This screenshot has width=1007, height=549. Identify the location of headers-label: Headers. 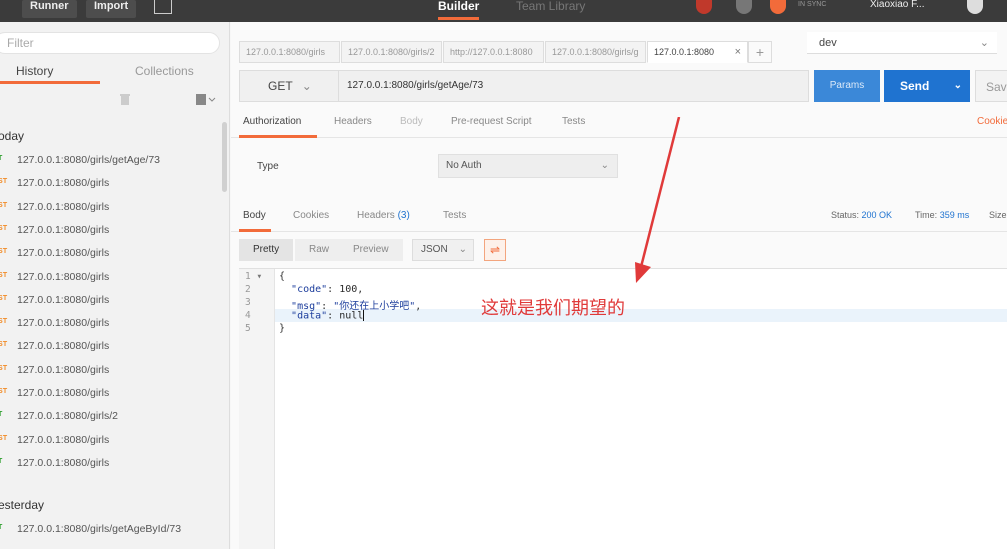
(376, 215).